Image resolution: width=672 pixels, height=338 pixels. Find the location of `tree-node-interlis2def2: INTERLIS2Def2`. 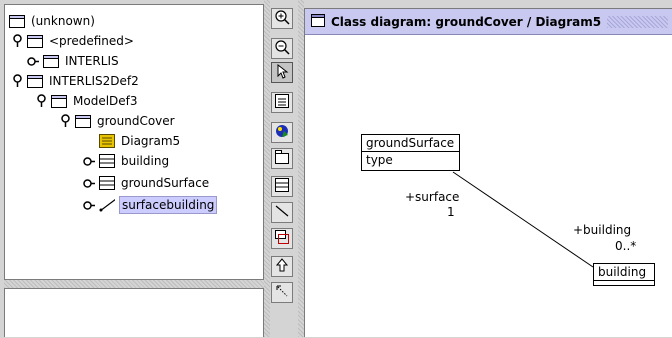

tree-node-interlis2def2: INTERLIS2Def2 is located at coordinates (76, 81).